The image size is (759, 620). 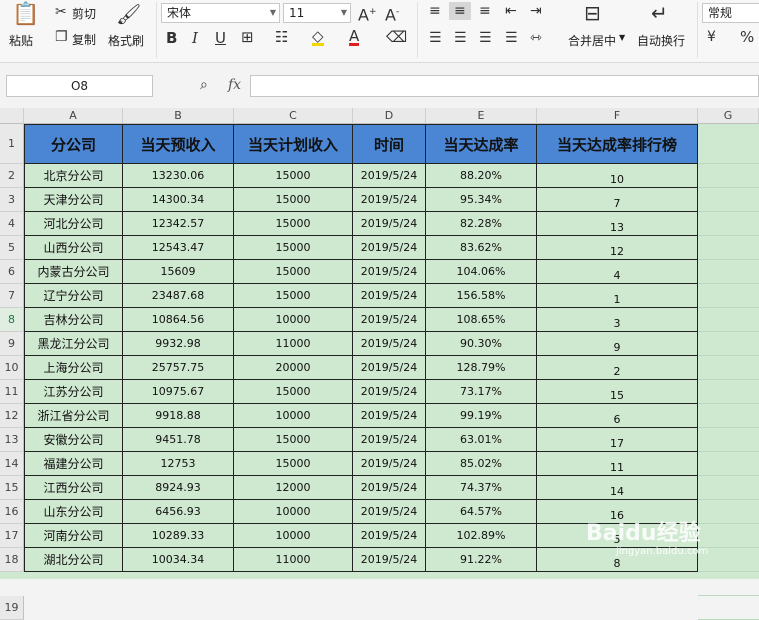 I want to click on bold-icon: B, so click(x=171, y=38).